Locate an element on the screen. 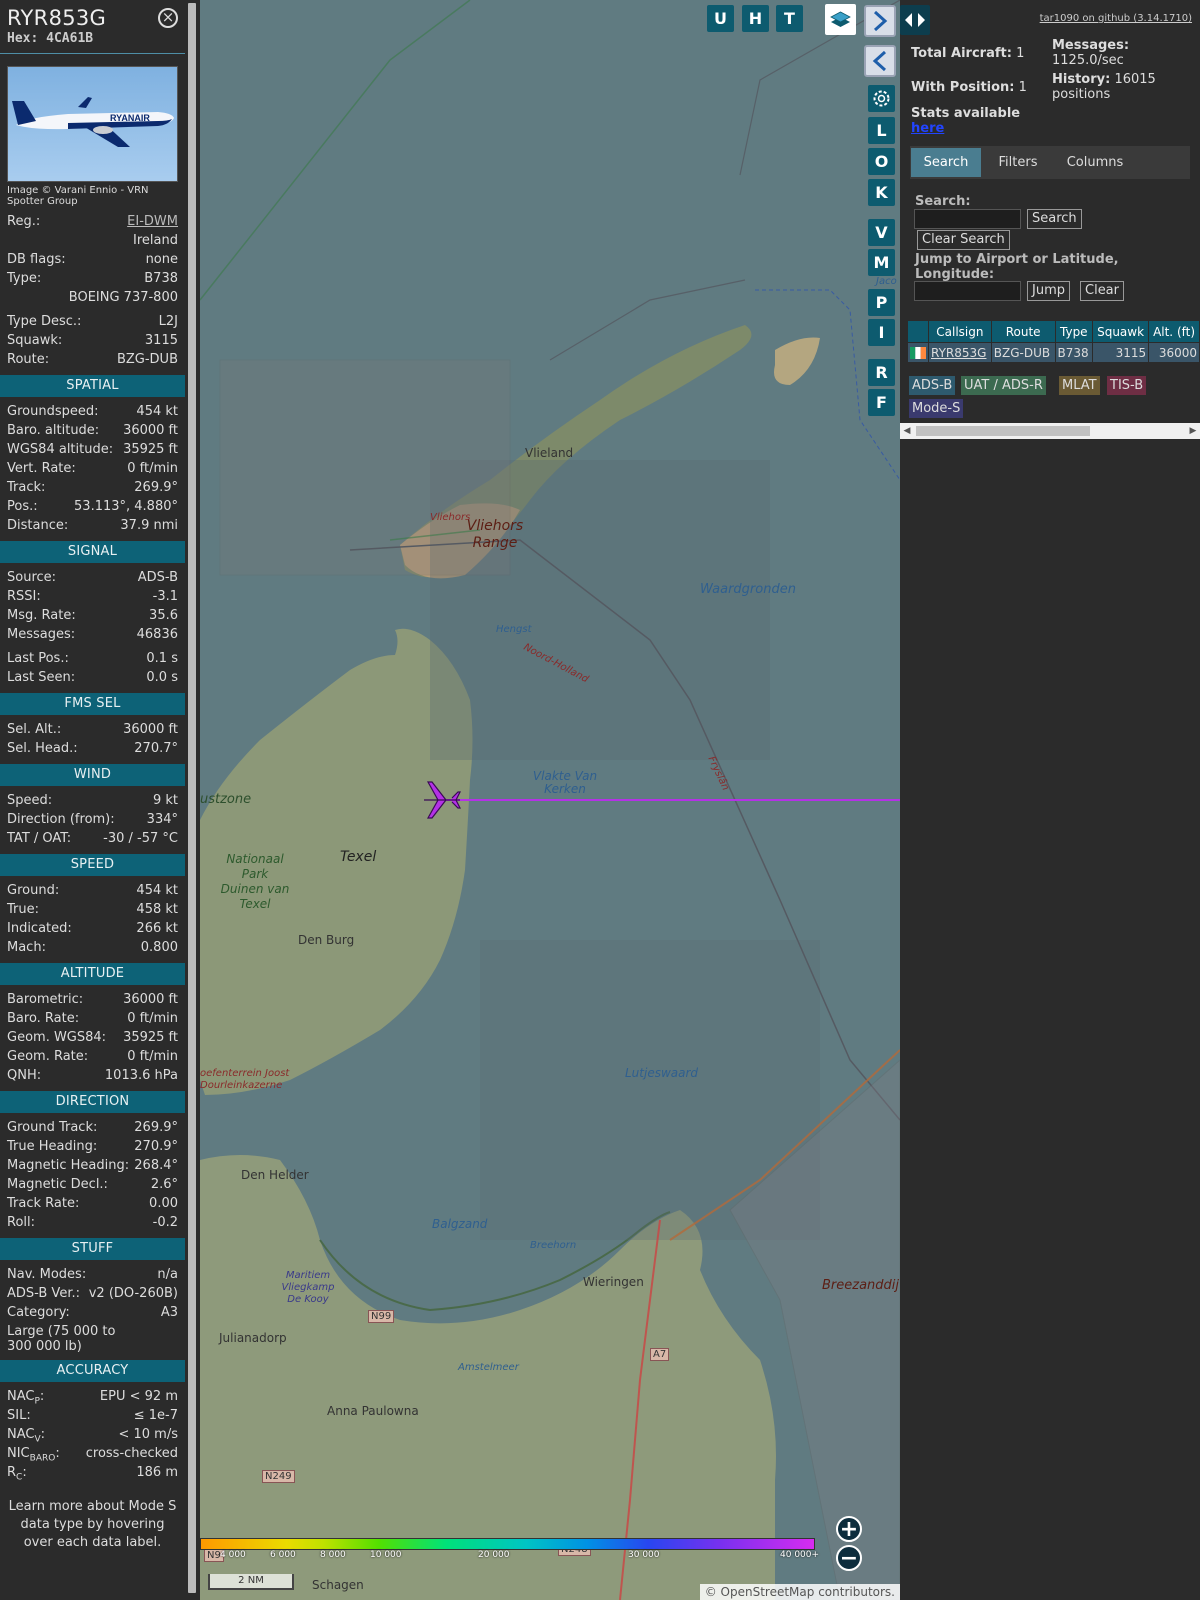  zoom-out-button: − is located at coordinates (849, 1558).